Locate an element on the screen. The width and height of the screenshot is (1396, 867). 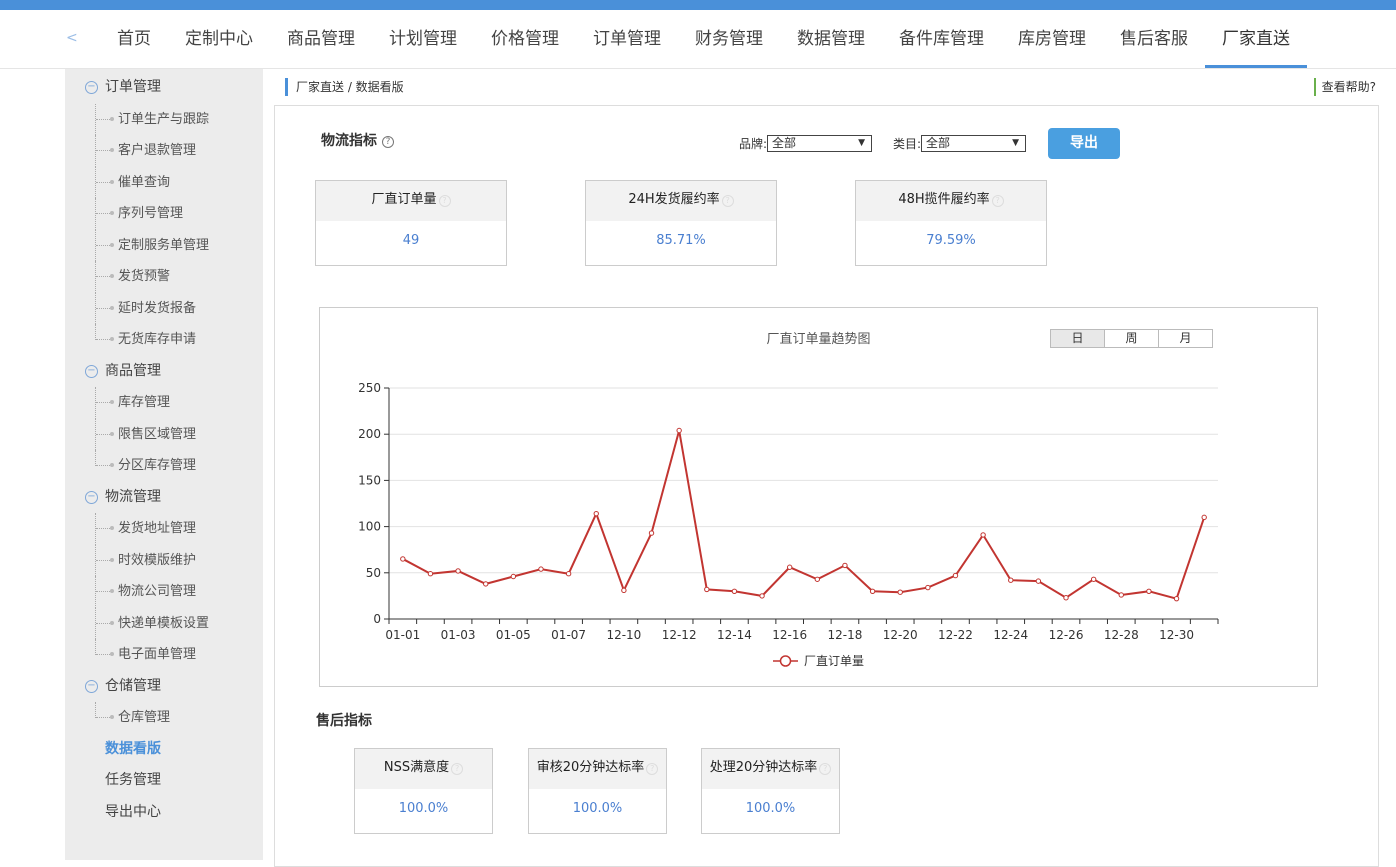
sidebar-item: 物流公司管理 is located at coordinates (164, 592).